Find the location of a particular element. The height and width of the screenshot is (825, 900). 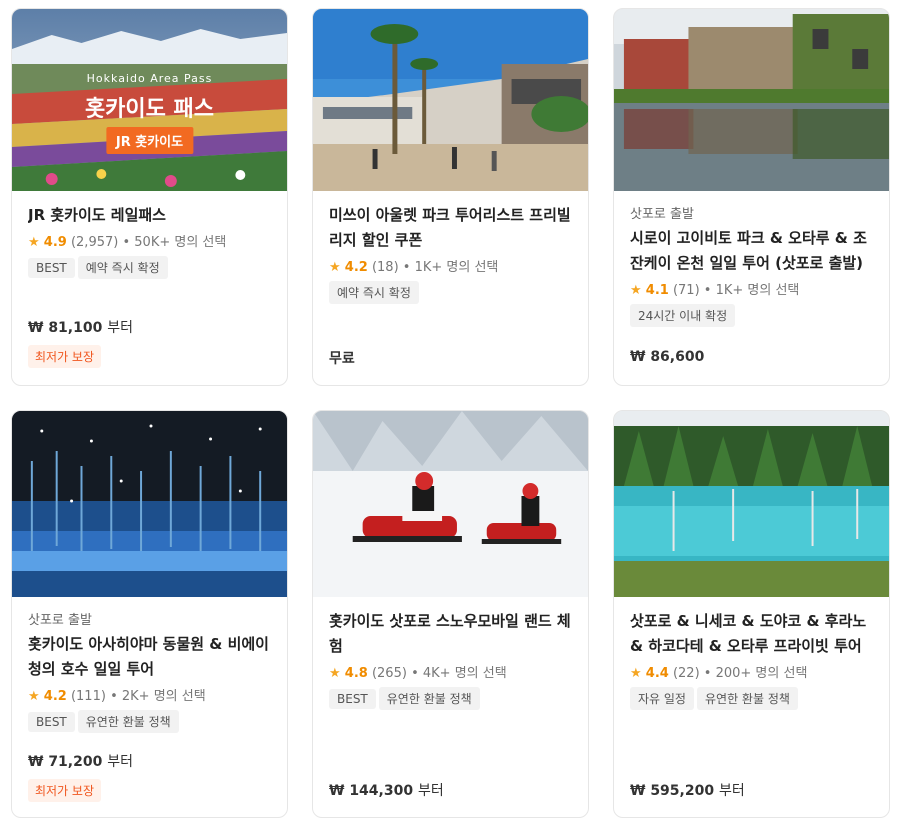

card-rating: ★ 4.2 (111) • 2K+ 명의 선택 is located at coordinates (149, 694).